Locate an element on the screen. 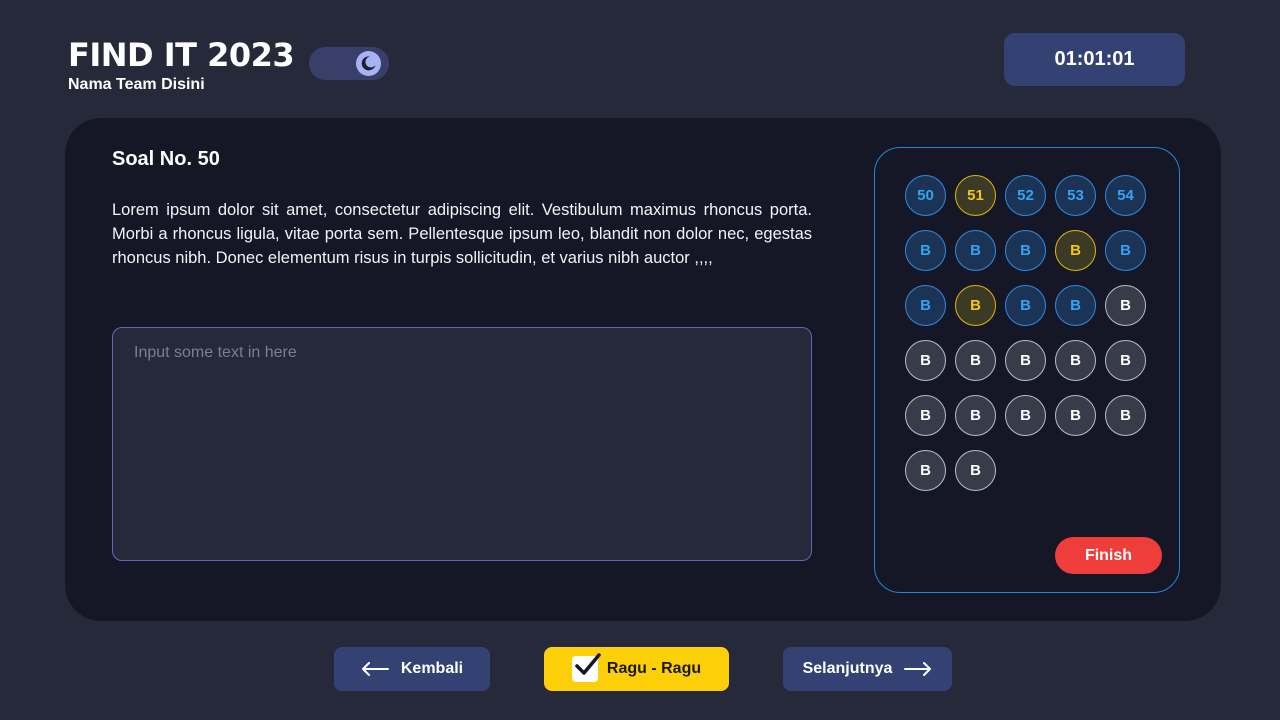  team-name: Nama Team Disini is located at coordinates (136, 84).